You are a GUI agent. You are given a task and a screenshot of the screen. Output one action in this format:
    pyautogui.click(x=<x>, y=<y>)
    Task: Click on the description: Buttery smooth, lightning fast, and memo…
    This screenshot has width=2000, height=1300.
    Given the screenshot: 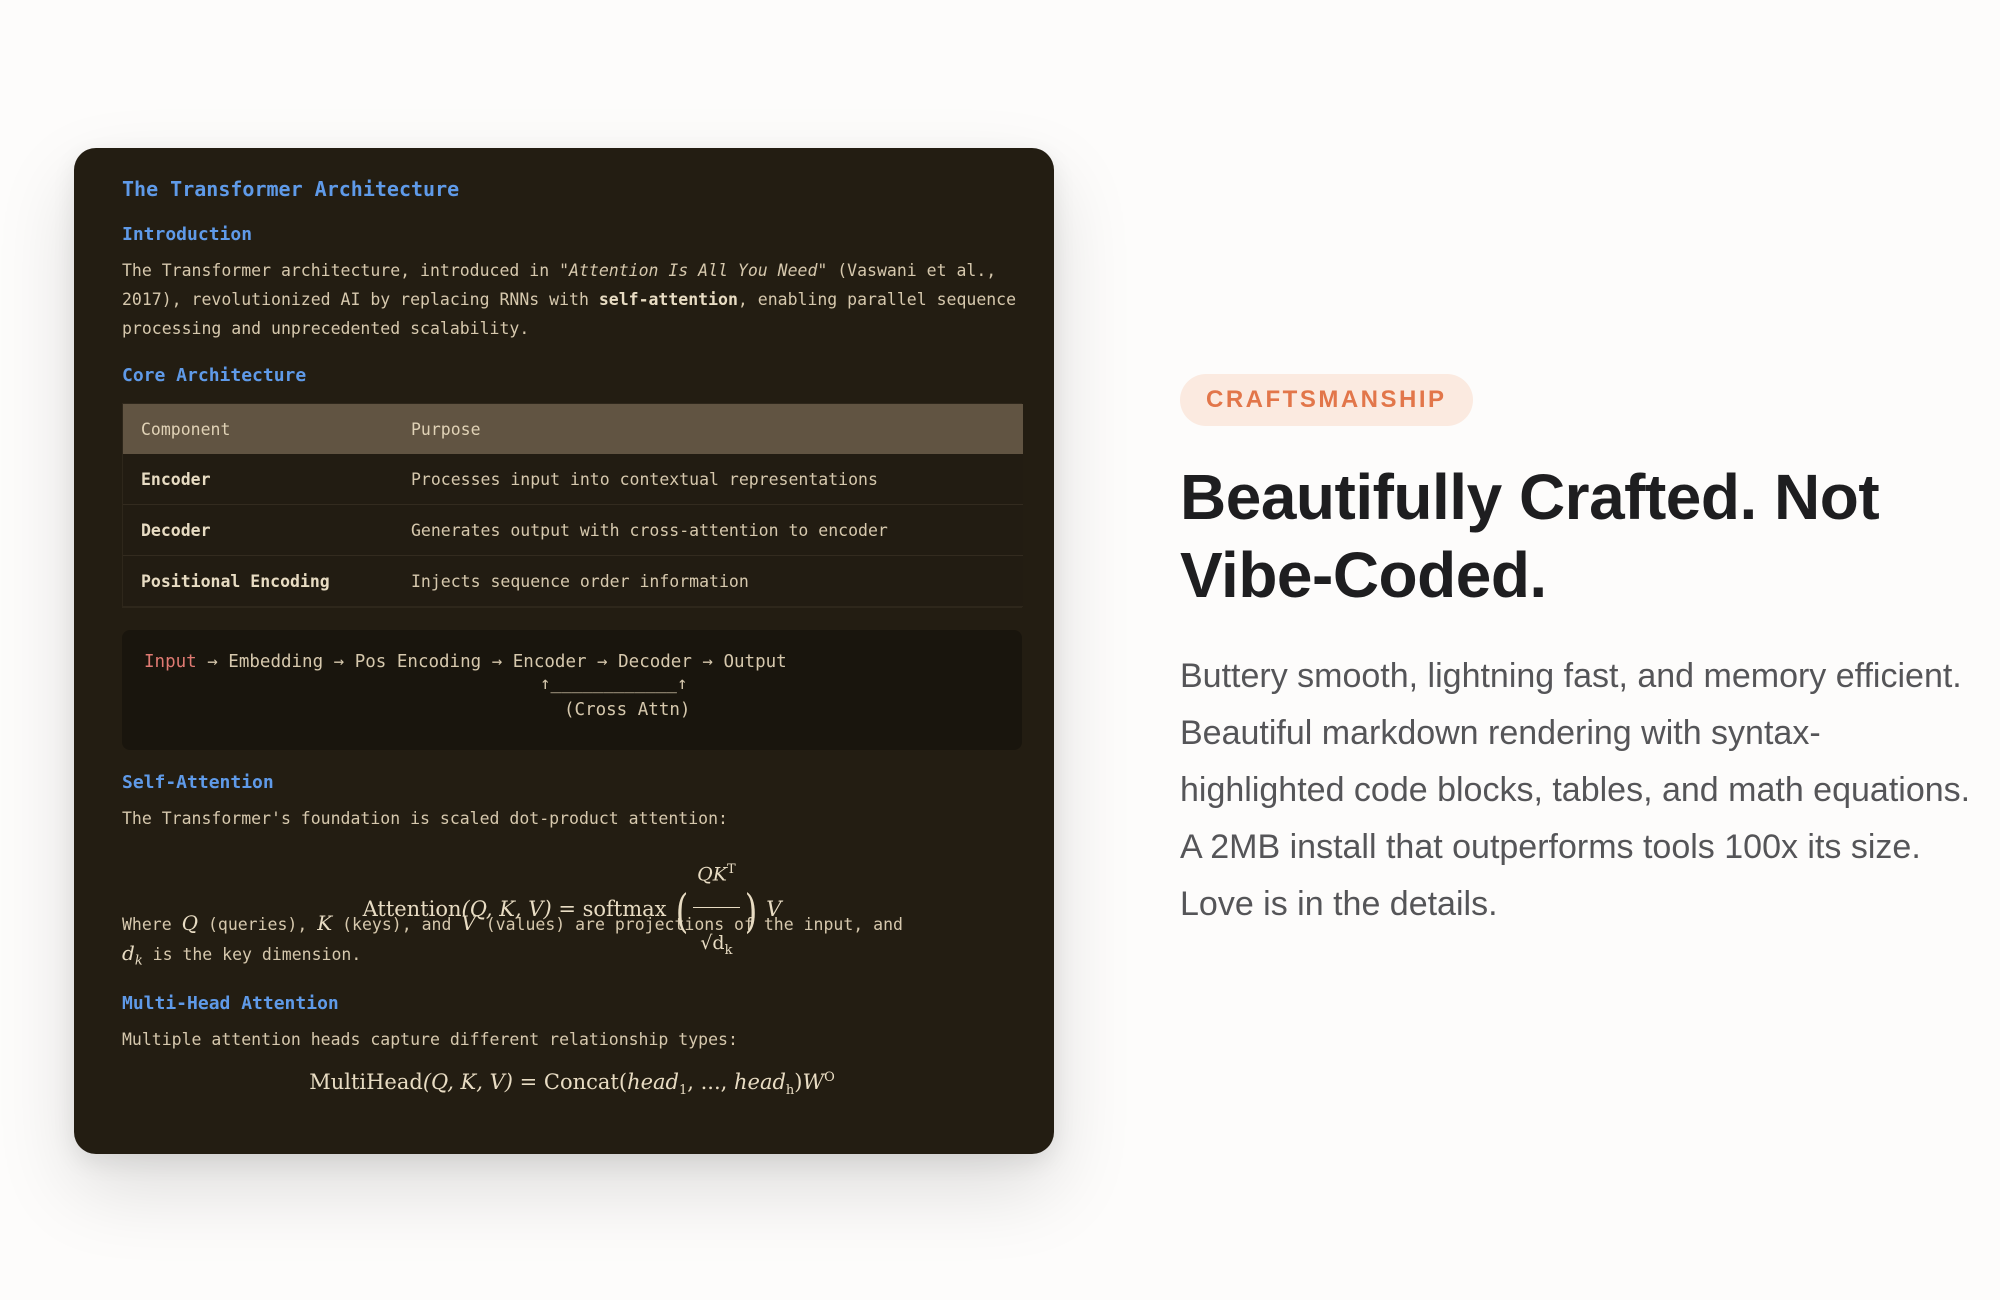 What is the action you would take?
    pyautogui.click(x=1575, y=790)
    